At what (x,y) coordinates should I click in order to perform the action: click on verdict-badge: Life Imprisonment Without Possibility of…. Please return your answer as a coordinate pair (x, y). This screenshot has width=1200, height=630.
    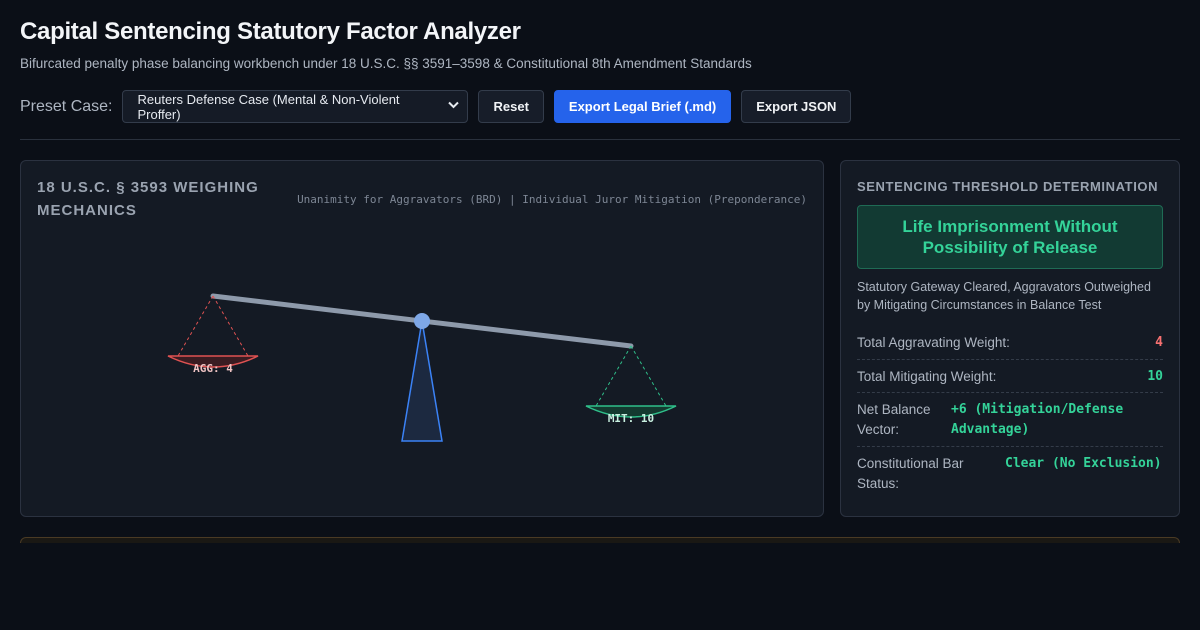
    Looking at the image, I should click on (1010, 237).